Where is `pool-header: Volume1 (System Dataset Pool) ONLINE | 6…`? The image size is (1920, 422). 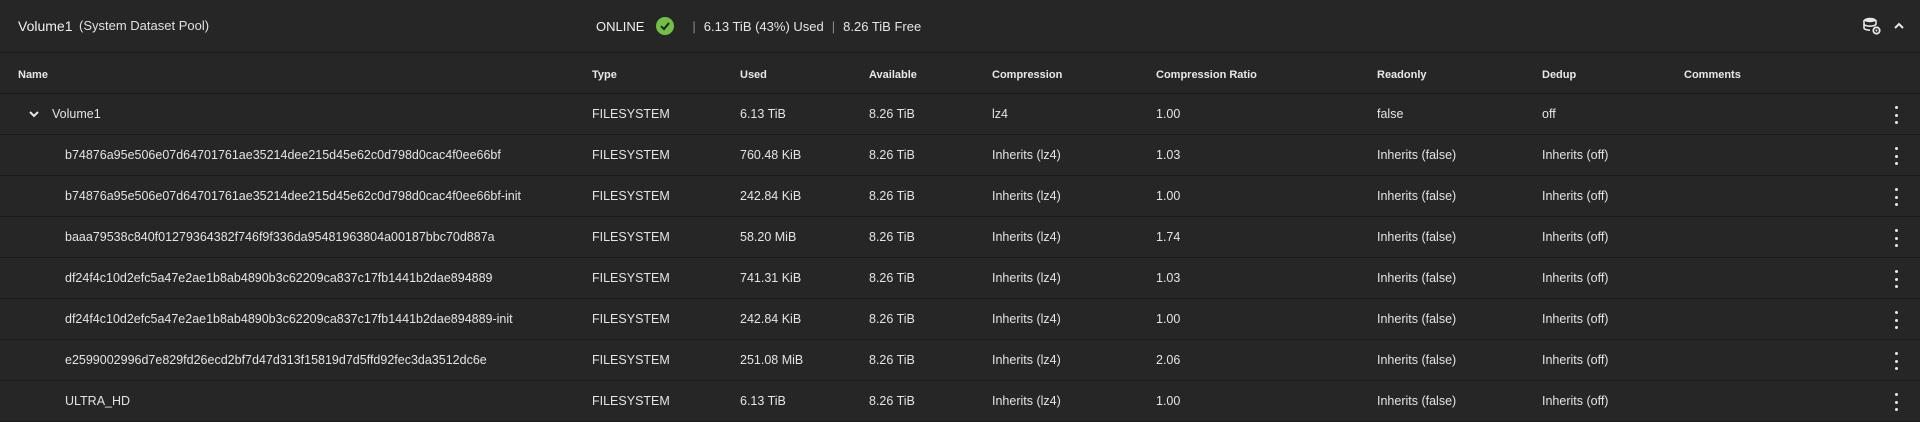 pool-header: Volume1 (System Dataset Pool) ONLINE | 6… is located at coordinates (960, 26).